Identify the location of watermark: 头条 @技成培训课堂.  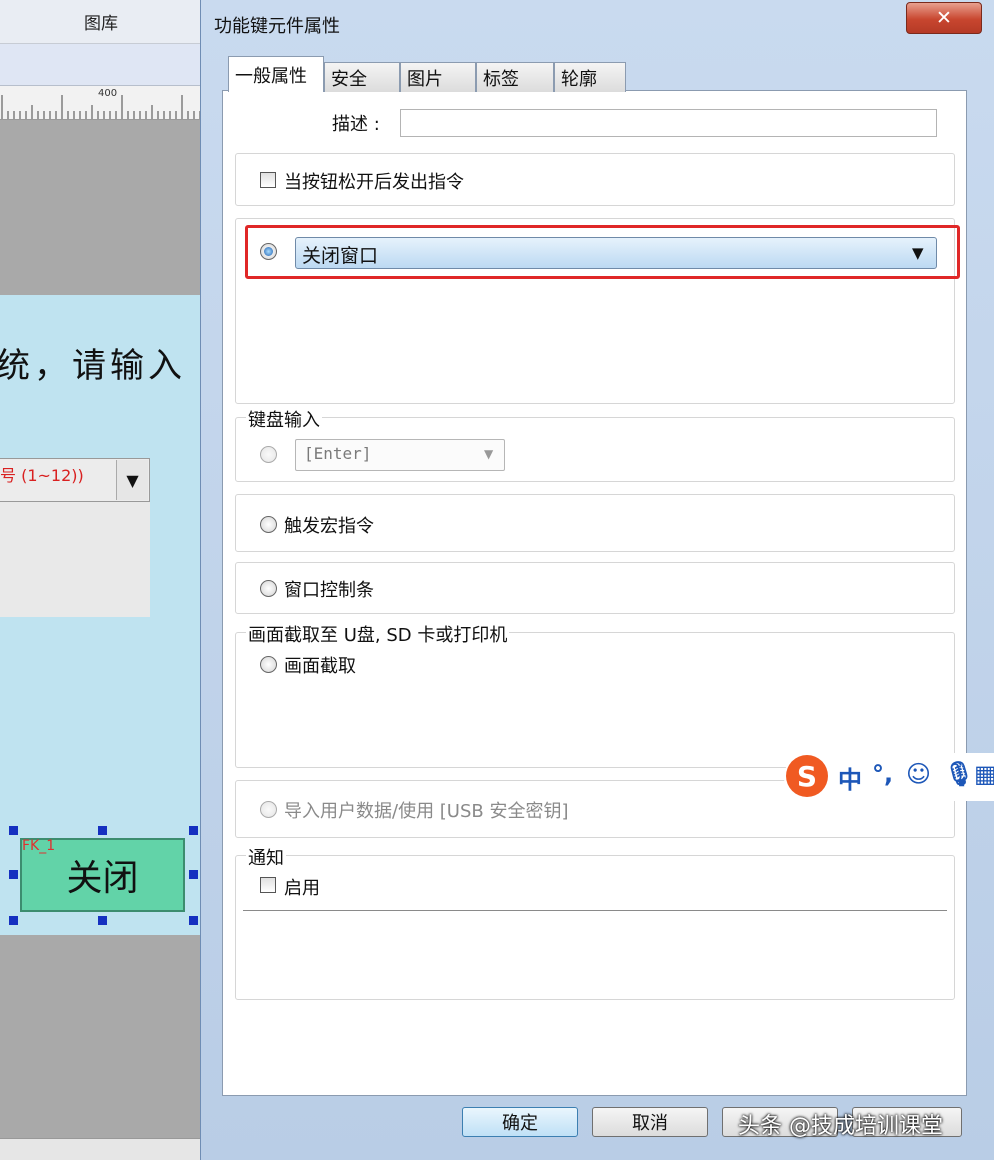
(840, 1126).